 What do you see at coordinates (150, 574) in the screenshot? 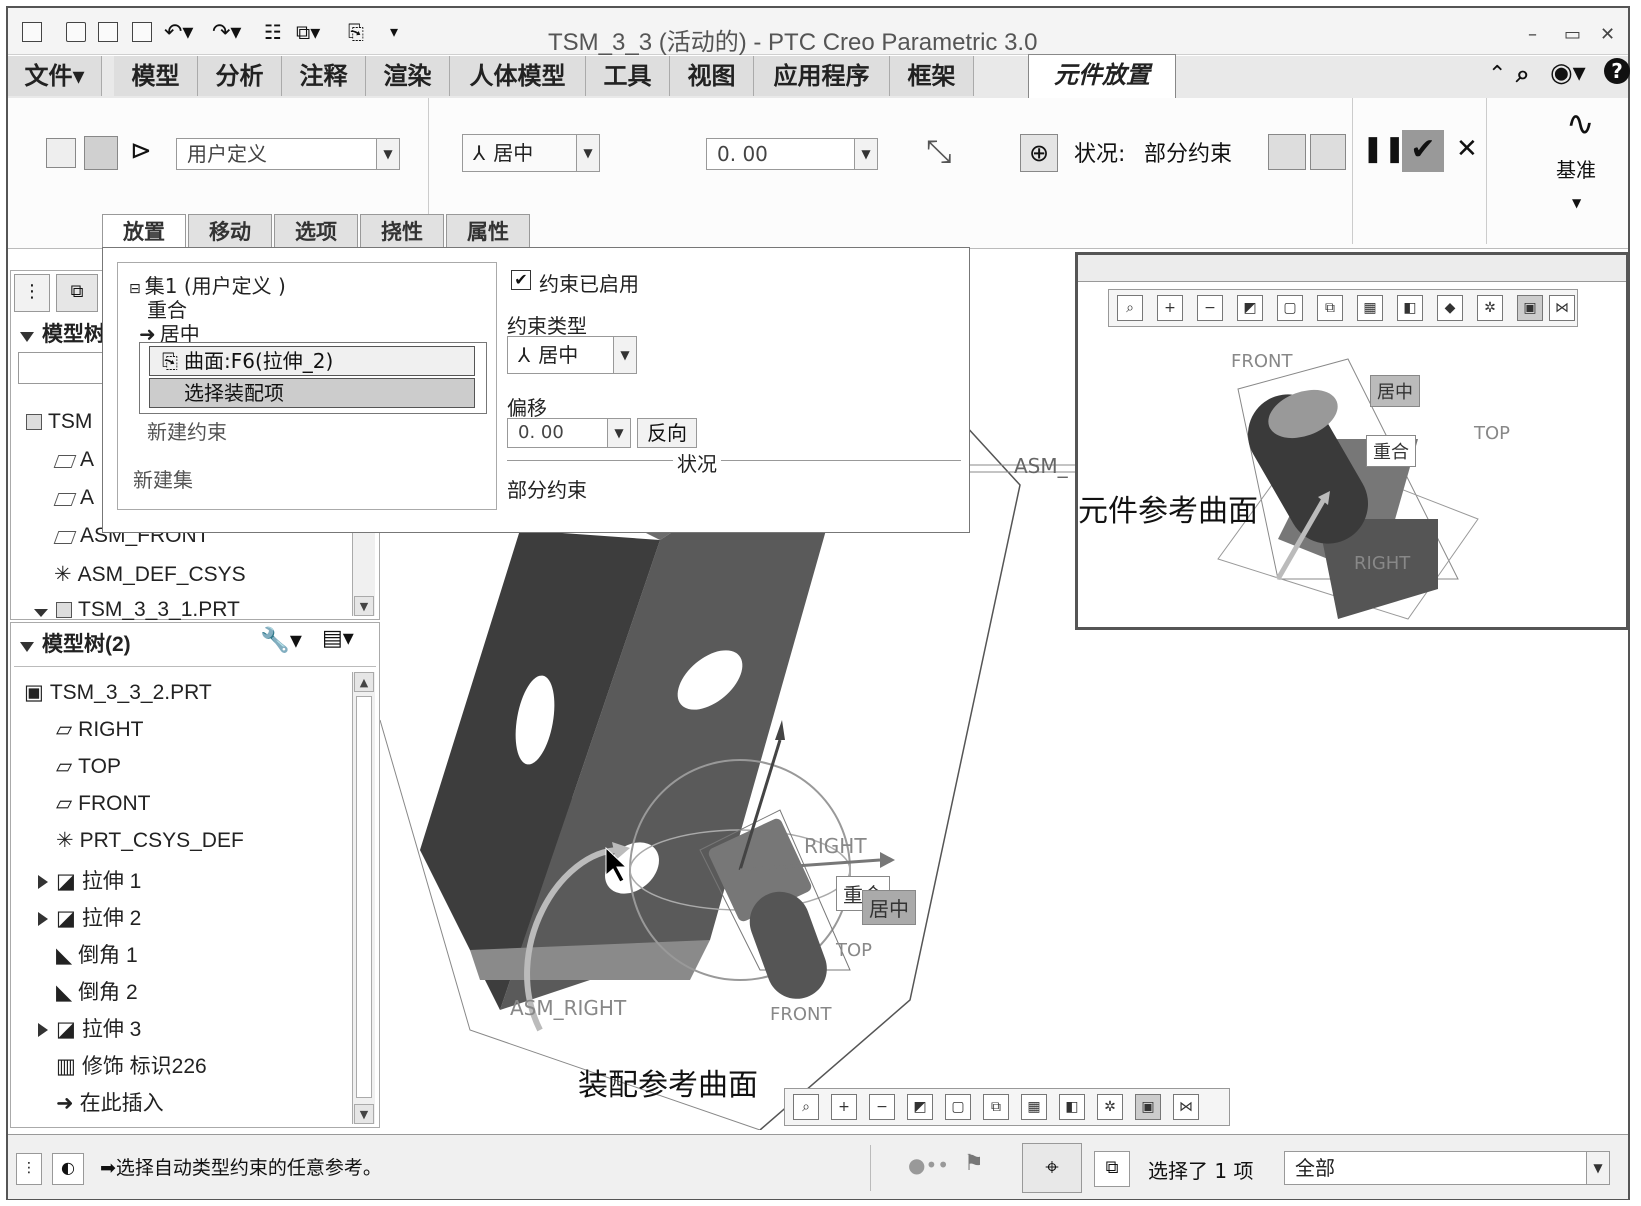
I see `tree-item: ✳ ASM_DEF_CSYS` at bounding box center [150, 574].